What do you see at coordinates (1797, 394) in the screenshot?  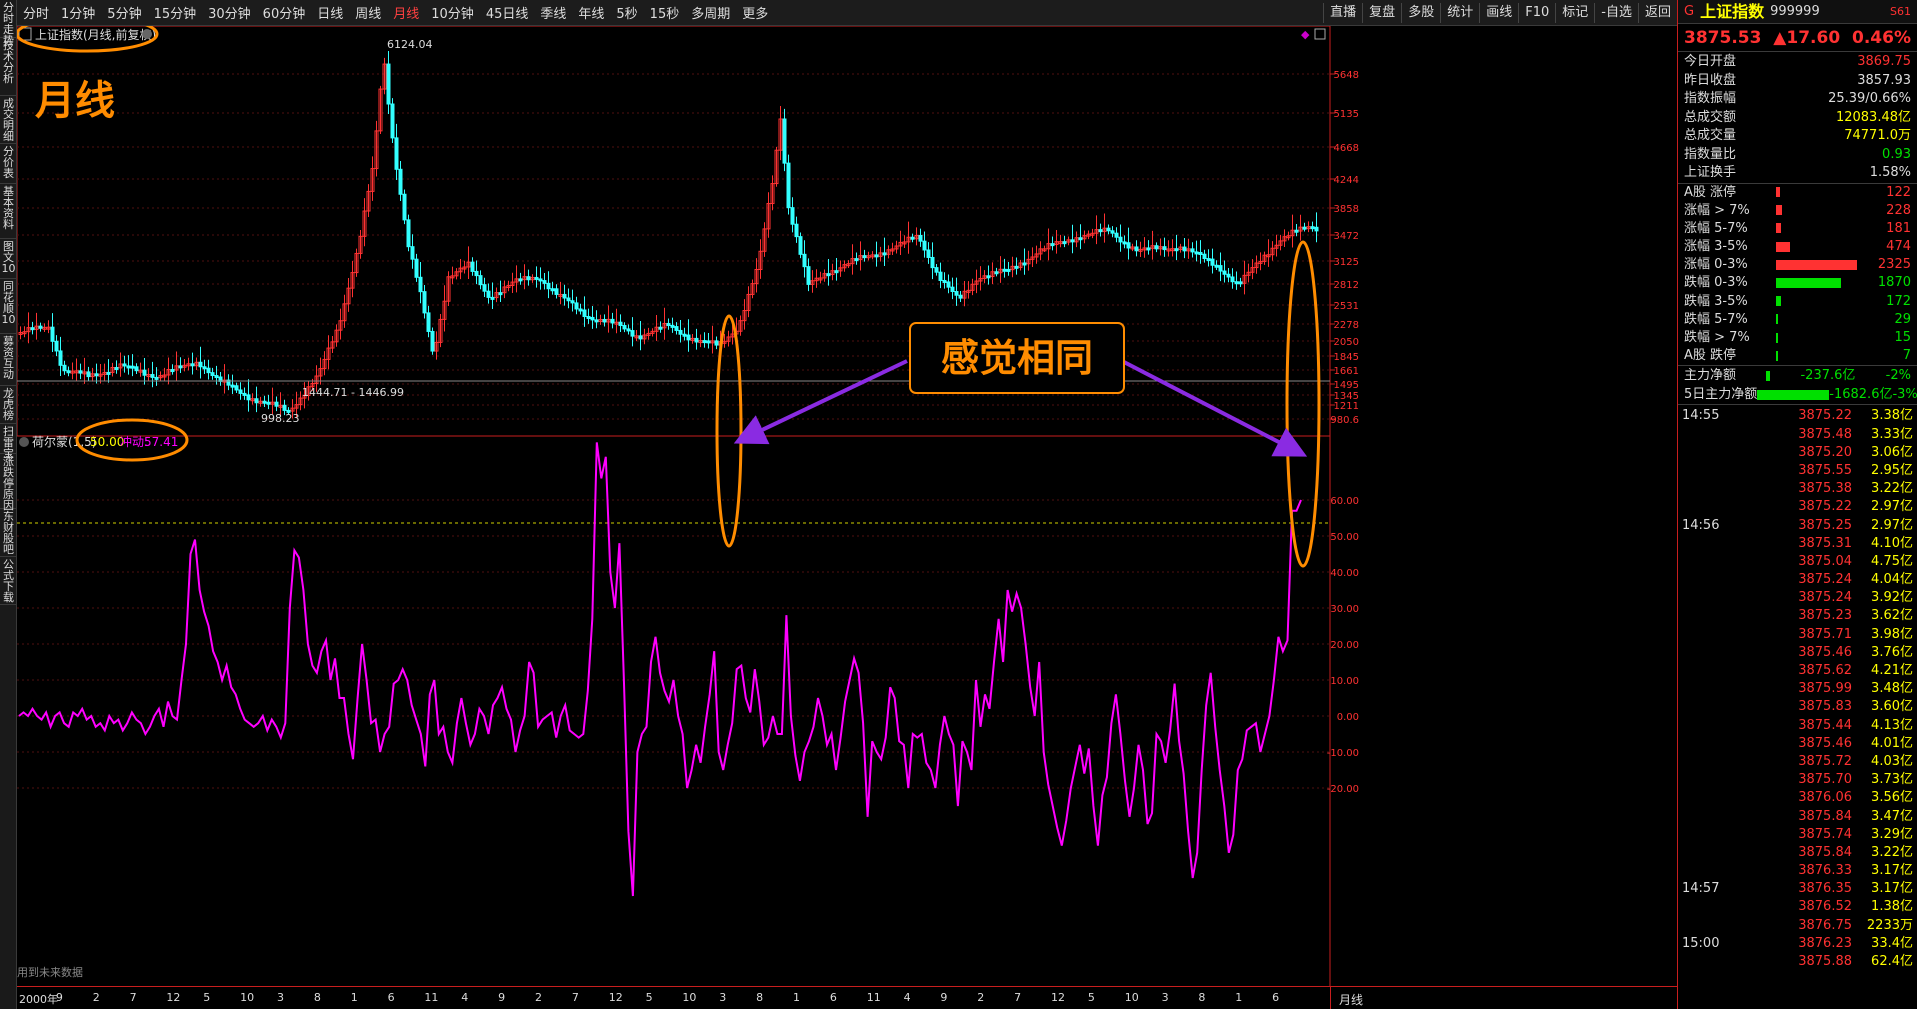 I see `flow-row: 5日主力净额 -1682.6亿 -3%` at bounding box center [1797, 394].